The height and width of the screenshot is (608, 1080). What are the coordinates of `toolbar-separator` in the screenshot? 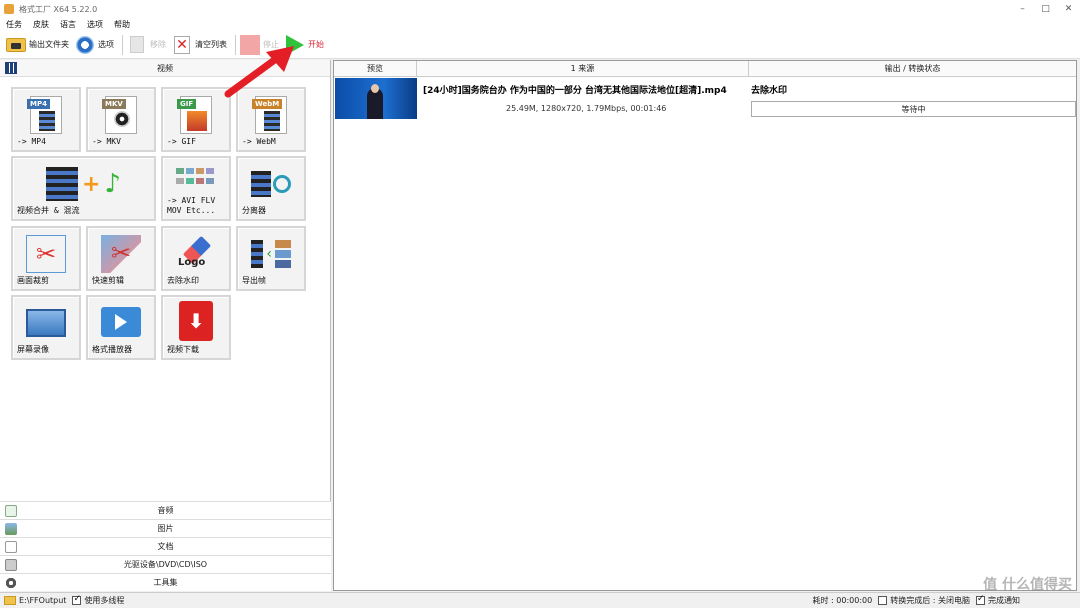 It's located at (122, 44).